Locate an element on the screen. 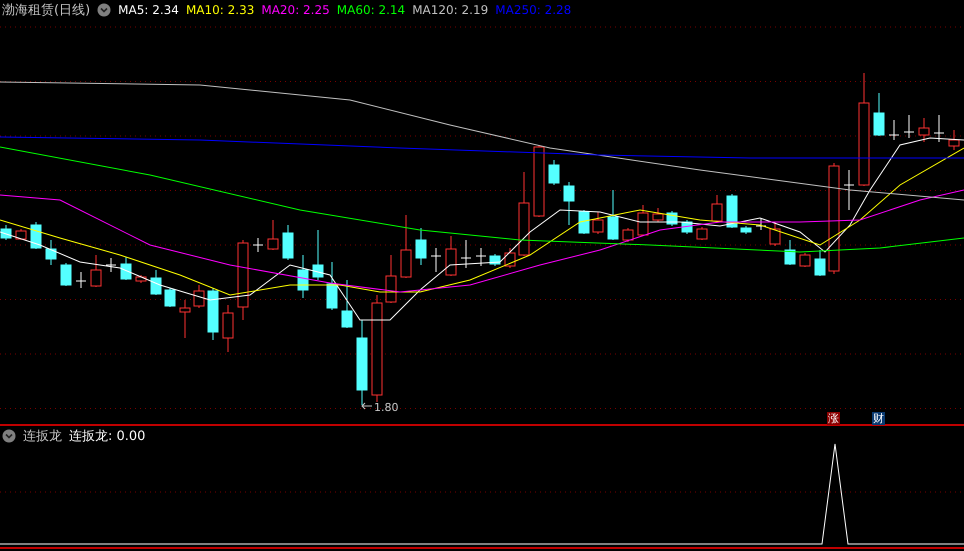 This screenshot has height=551, width=964. ma-value: MA120: 2.19 is located at coordinates (450, 10).